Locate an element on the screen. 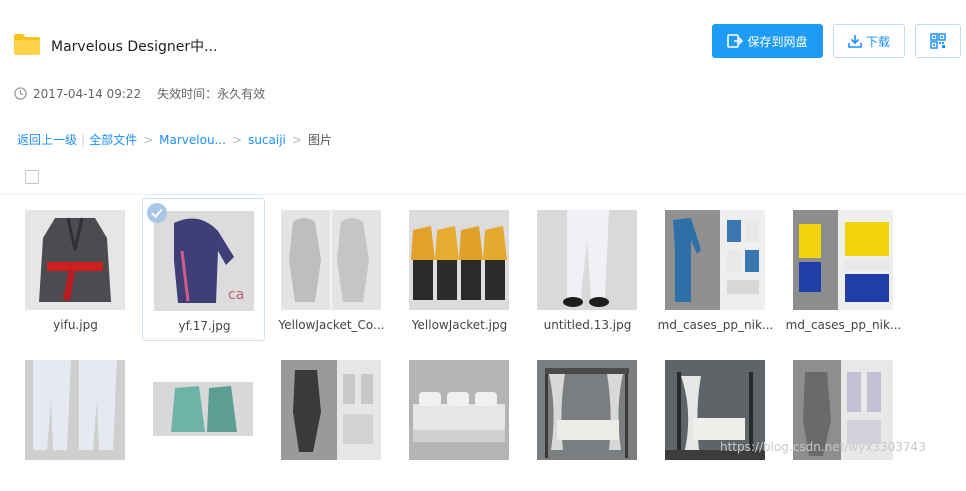  clock-icon is located at coordinates (20, 93).